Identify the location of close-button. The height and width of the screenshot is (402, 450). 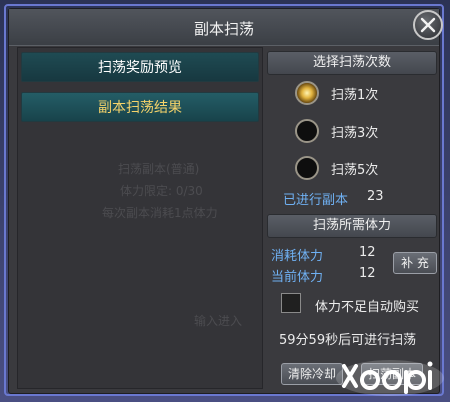
(428, 25).